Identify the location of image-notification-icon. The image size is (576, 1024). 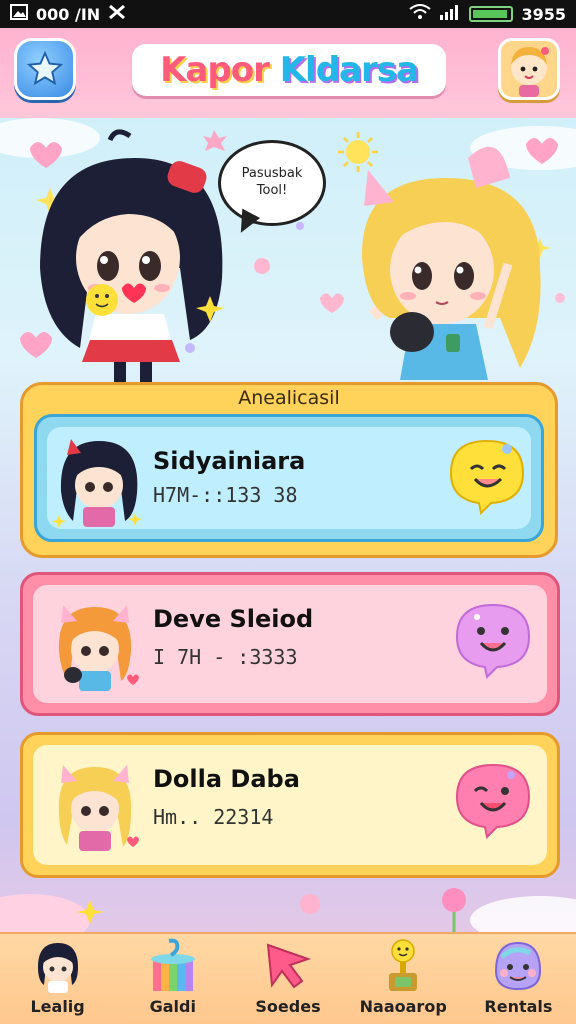
(19, 14).